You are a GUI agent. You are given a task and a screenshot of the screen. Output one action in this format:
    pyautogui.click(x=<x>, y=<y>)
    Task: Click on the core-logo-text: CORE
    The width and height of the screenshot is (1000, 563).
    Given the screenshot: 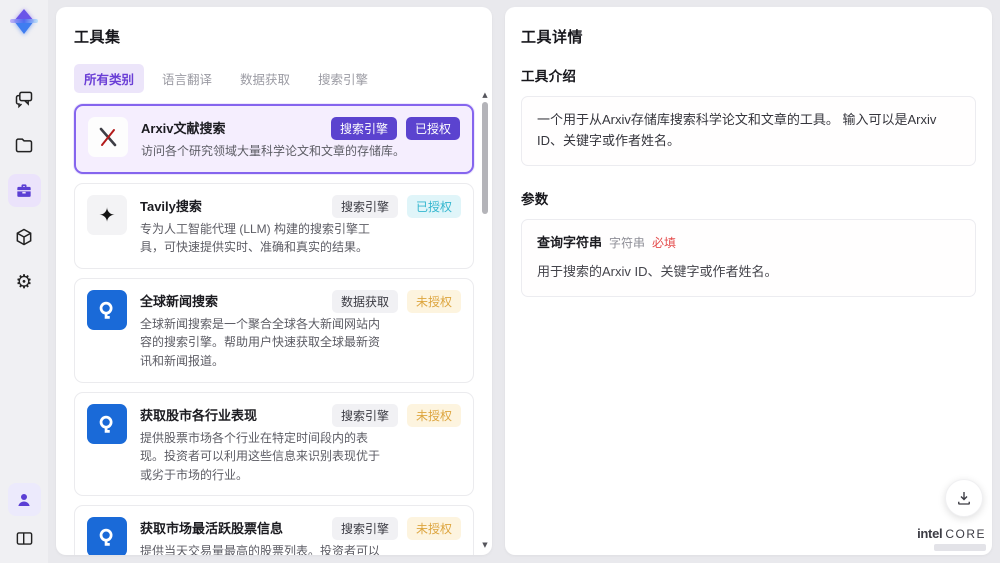 What is the action you would take?
    pyautogui.click(x=965, y=534)
    